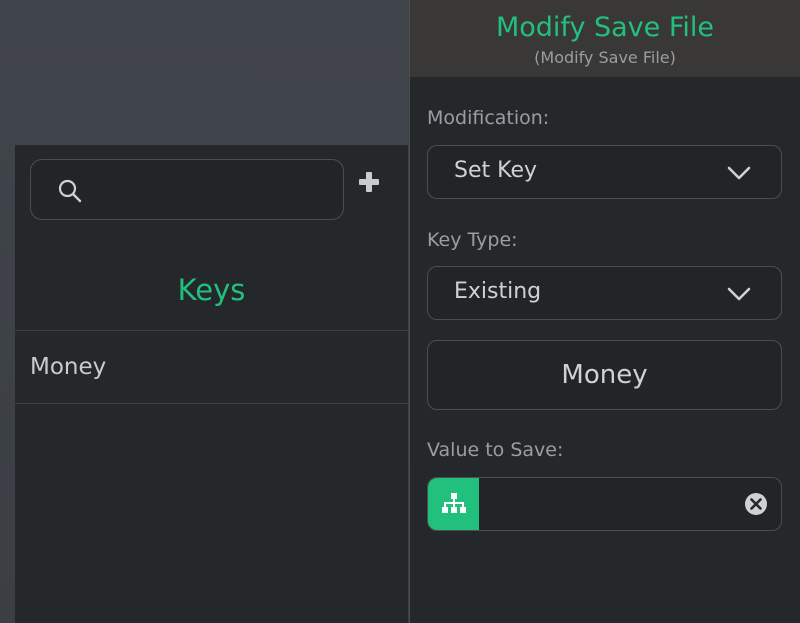 This screenshot has height=623, width=800. Describe the element at coordinates (495, 450) in the screenshot. I see `value-to-save-label: Value to Save:` at that location.